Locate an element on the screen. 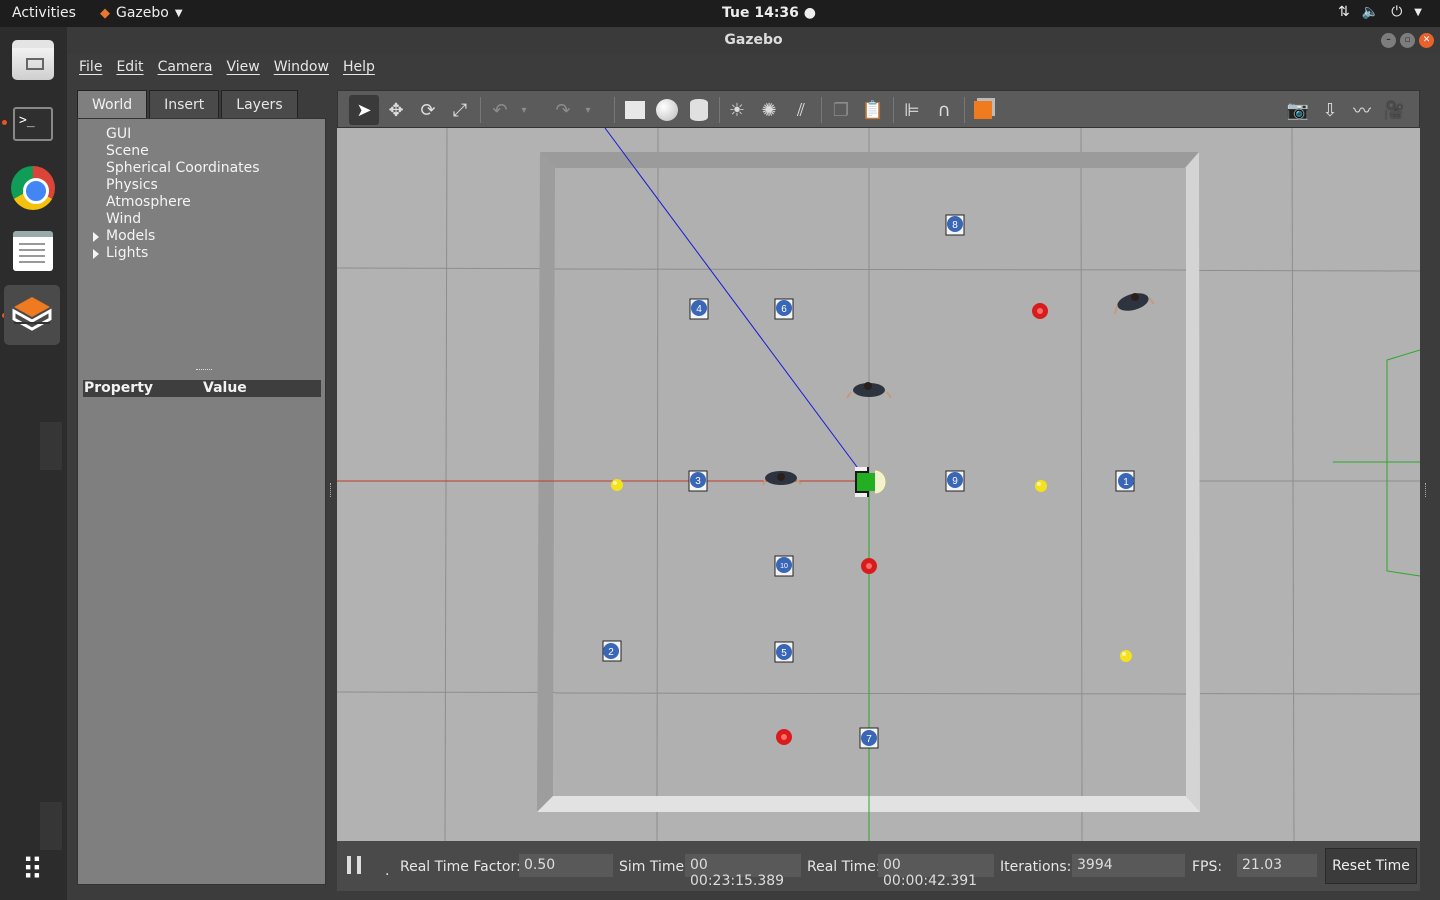 Image resolution: width=1440 pixels, height=900 pixels. reset-time-button: Reset Time is located at coordinates (1371, 866).